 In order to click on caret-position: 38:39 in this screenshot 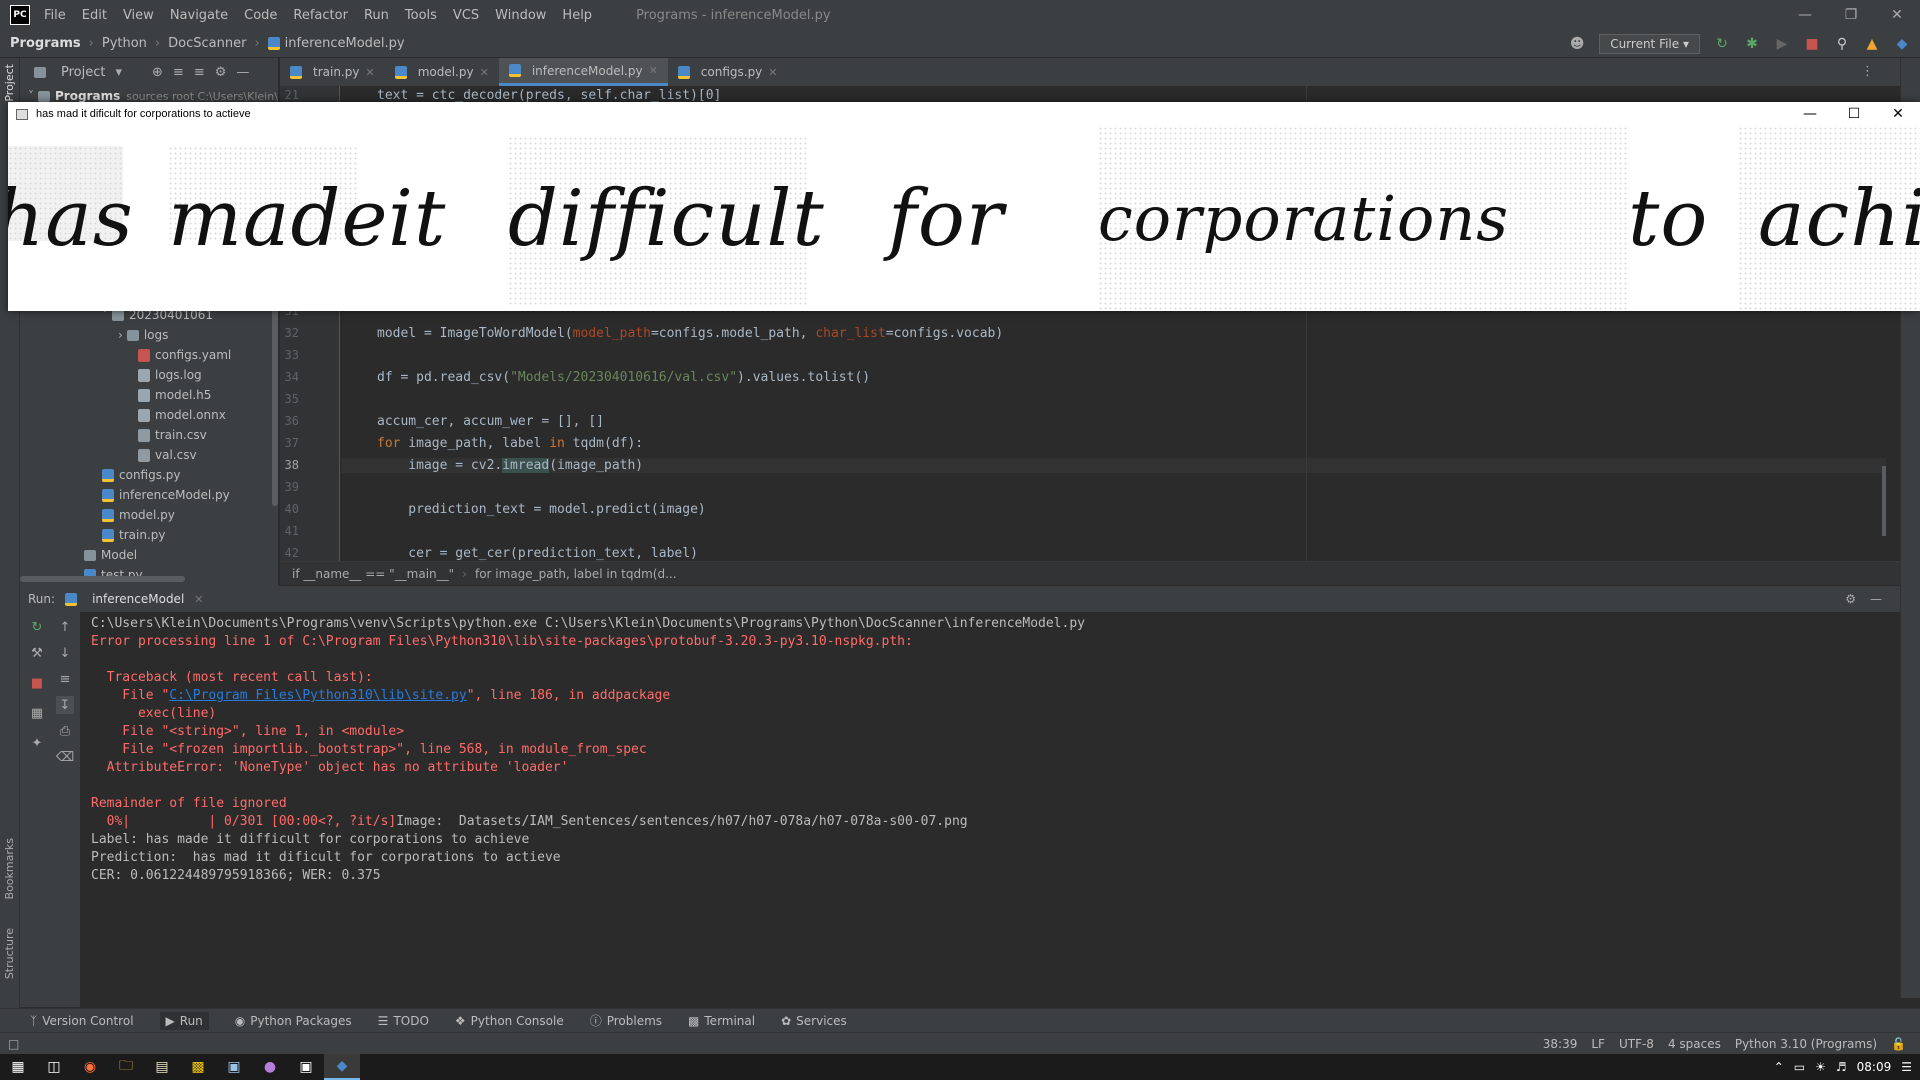, I will do `click(1560, 1044)`.